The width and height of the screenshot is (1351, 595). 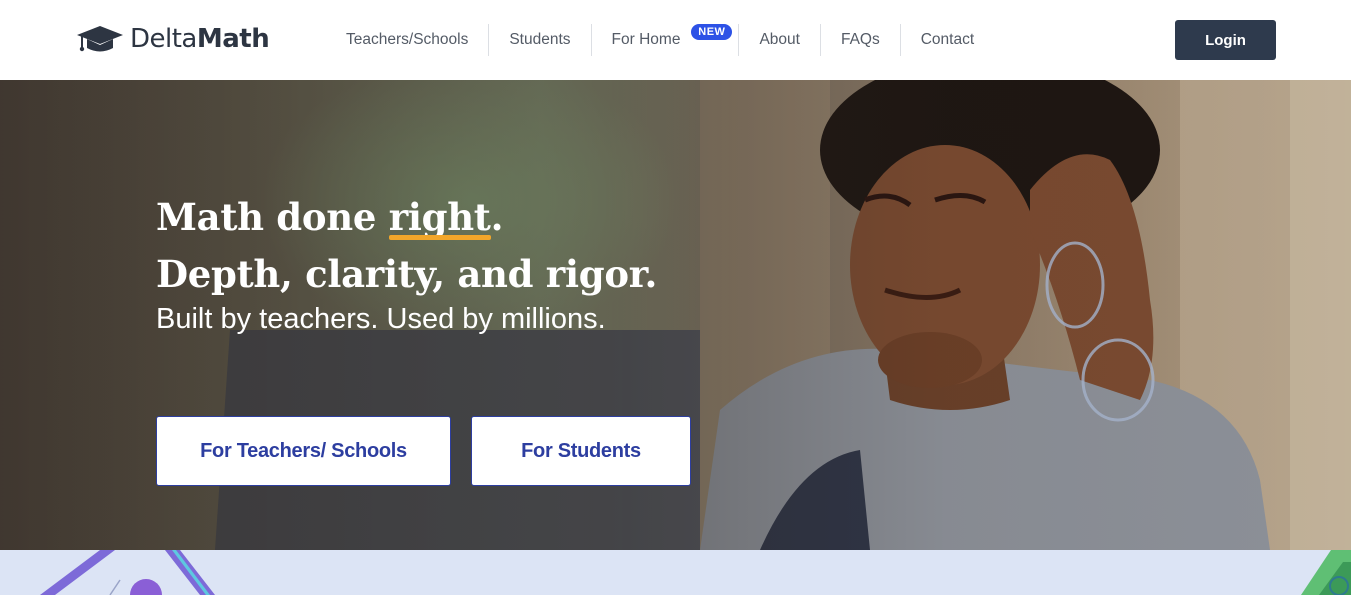 I want to click on features-band, so click(x=675, y=572).